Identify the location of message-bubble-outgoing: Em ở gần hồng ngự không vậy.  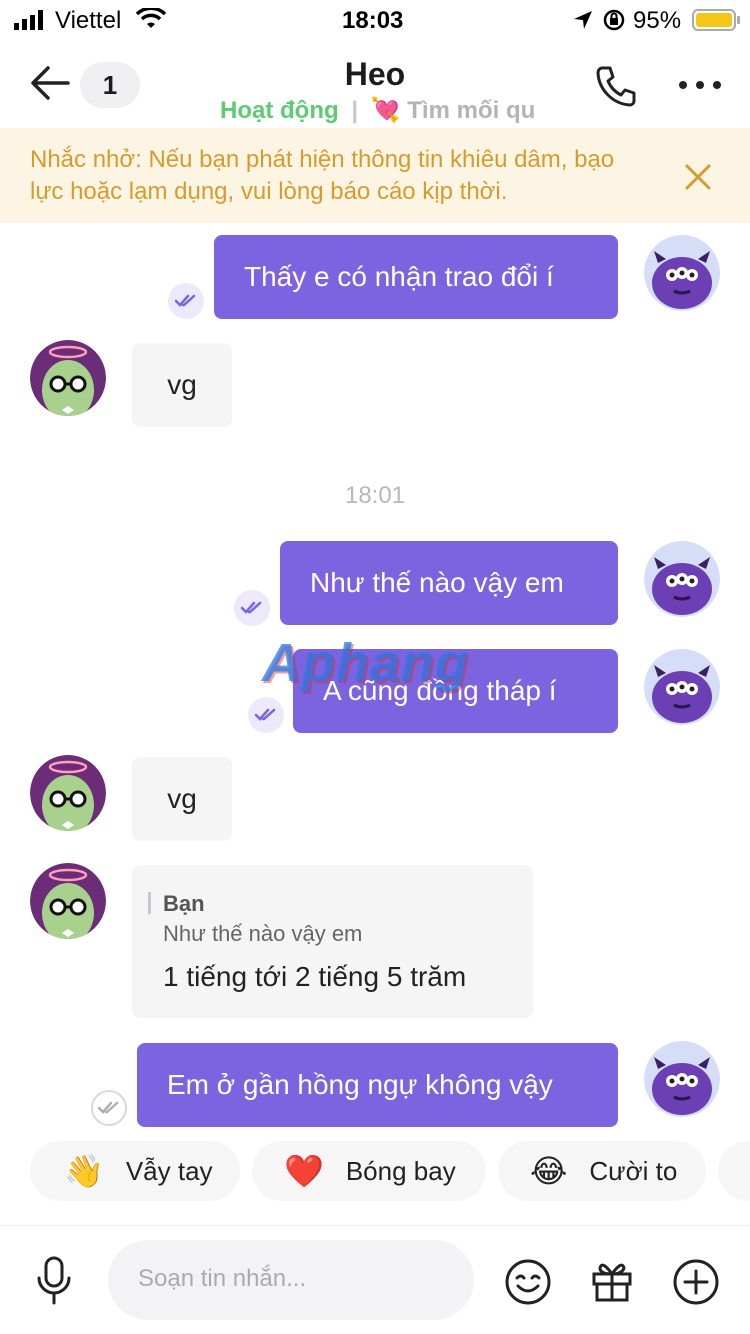
(377, 1085).